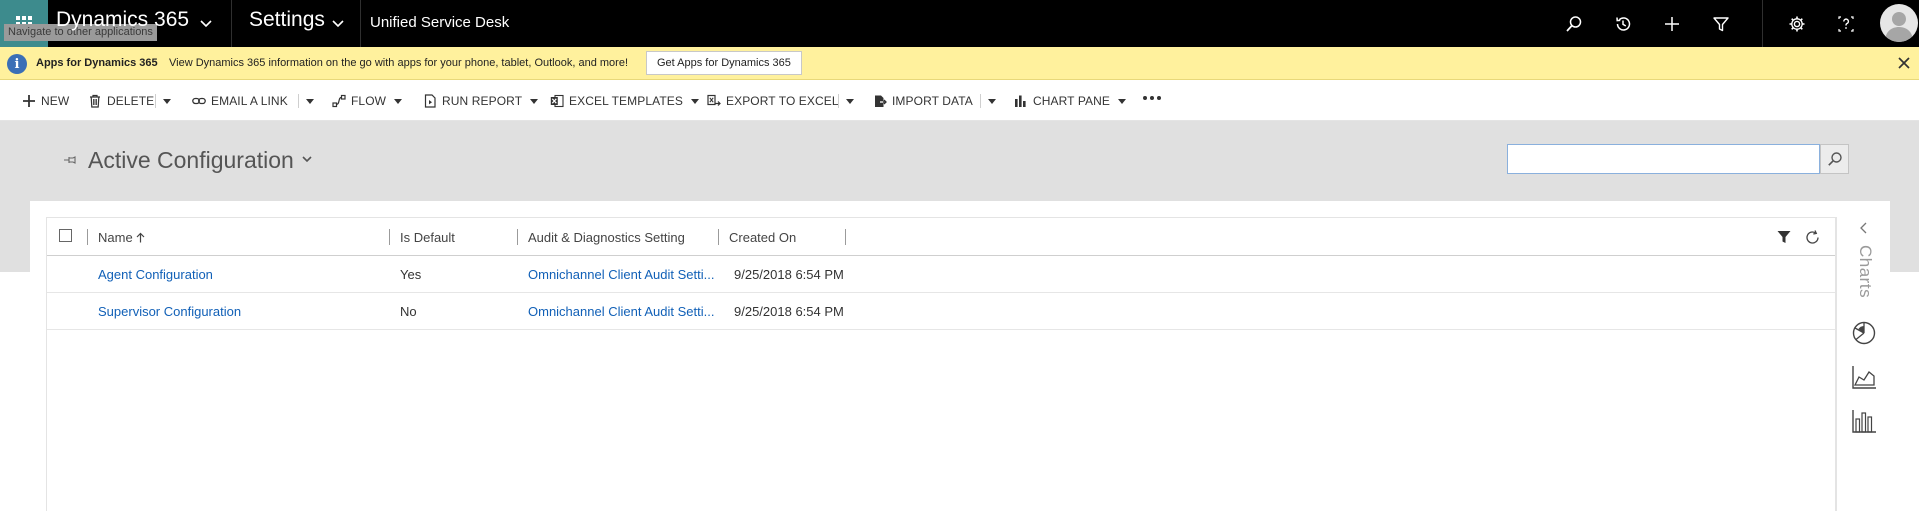  I want to click on delete-label: DELETE, so click(131, 101).